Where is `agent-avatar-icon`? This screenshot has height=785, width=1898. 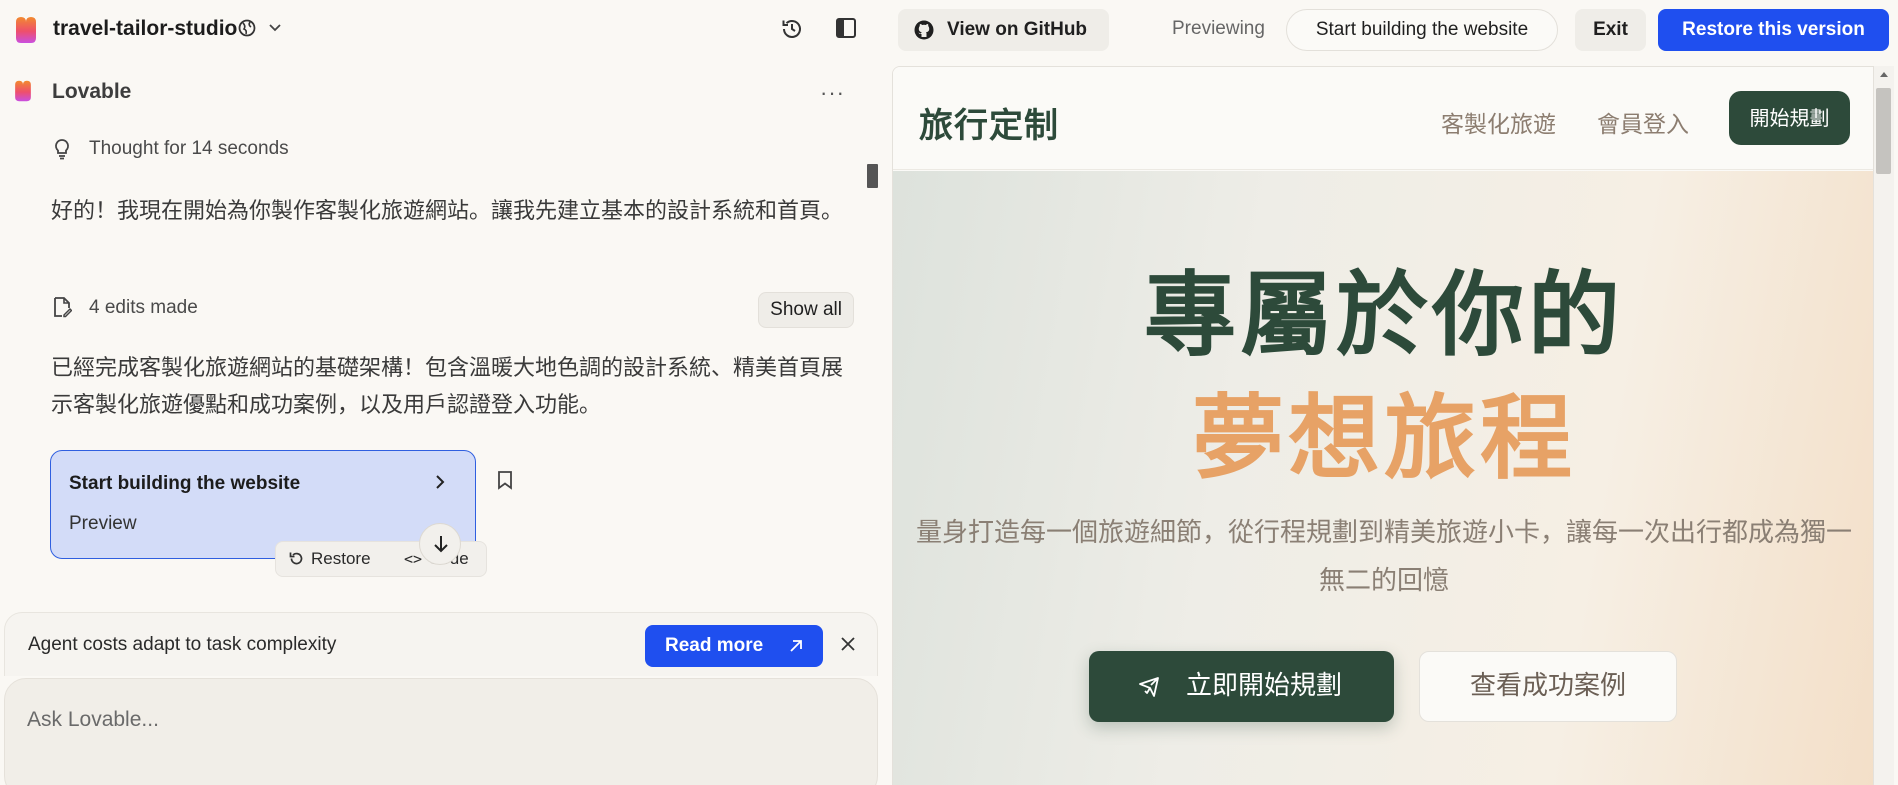
agent-avatar-icon is located at coordinates (23, 91).